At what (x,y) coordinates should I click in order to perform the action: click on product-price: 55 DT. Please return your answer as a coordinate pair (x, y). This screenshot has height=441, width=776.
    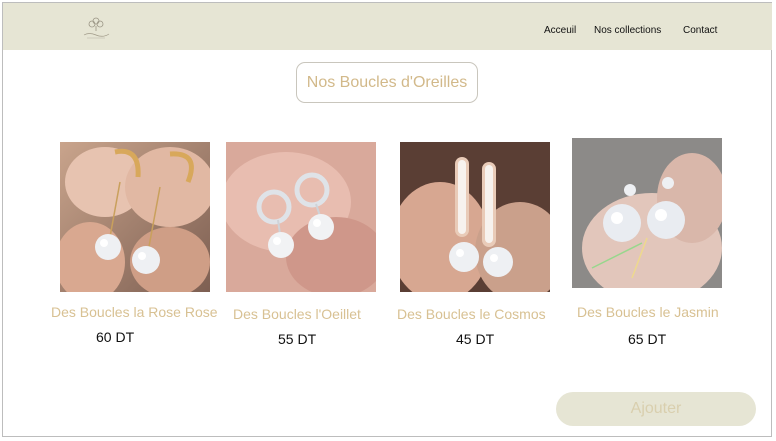
    Looking at the image, I should click on (297, 339).